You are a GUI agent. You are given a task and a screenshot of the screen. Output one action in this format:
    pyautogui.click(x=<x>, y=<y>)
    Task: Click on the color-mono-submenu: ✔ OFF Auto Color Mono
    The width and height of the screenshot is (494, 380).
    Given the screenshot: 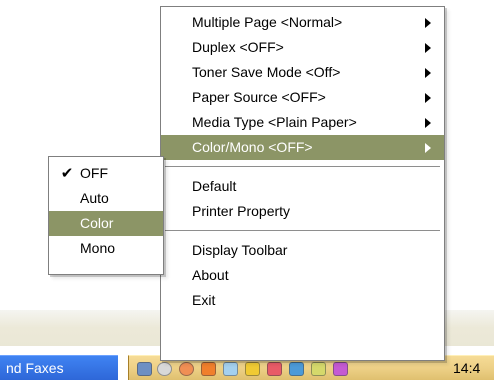 What is the action you would take?
    pyautogui.click(x=106, y=215)
    